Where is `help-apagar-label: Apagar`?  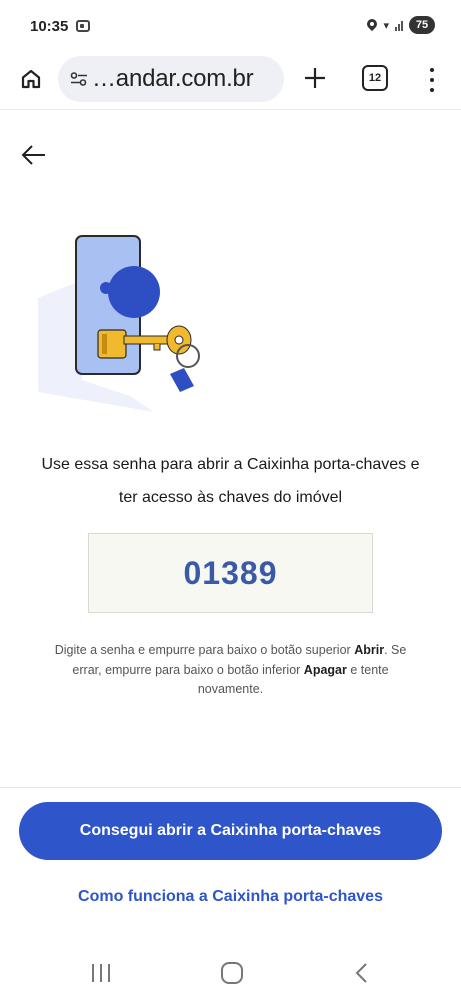
help-apagar-label: Apagar is located at coordinates (325, 669).